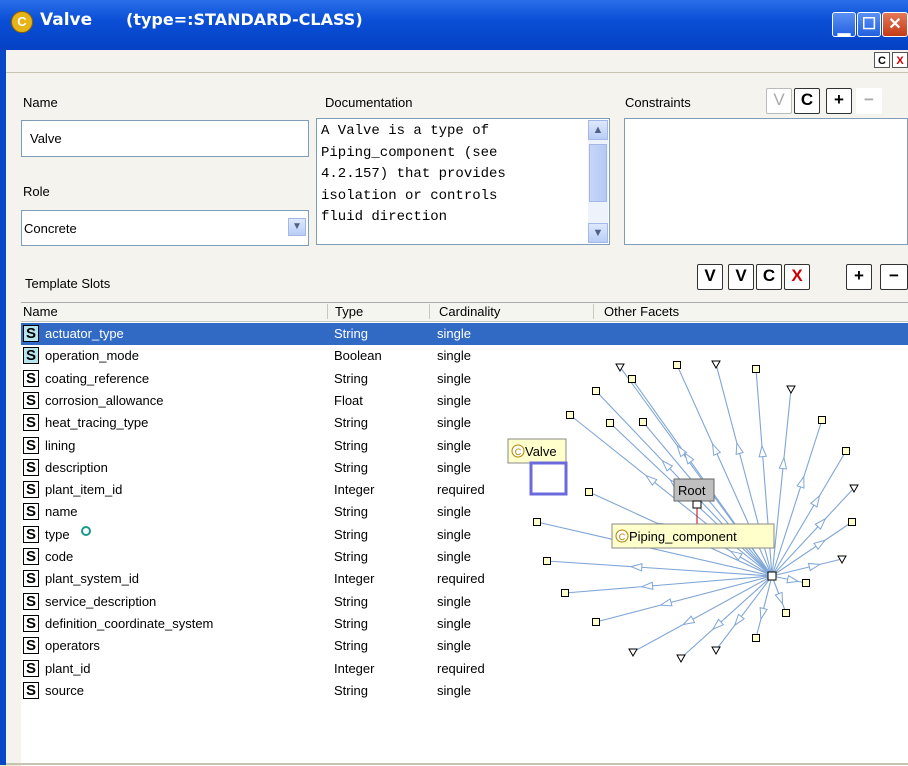 Image resolution: width=908 pixels, height=766 pixels. I want to click on x-button: X, so click(900, 60).